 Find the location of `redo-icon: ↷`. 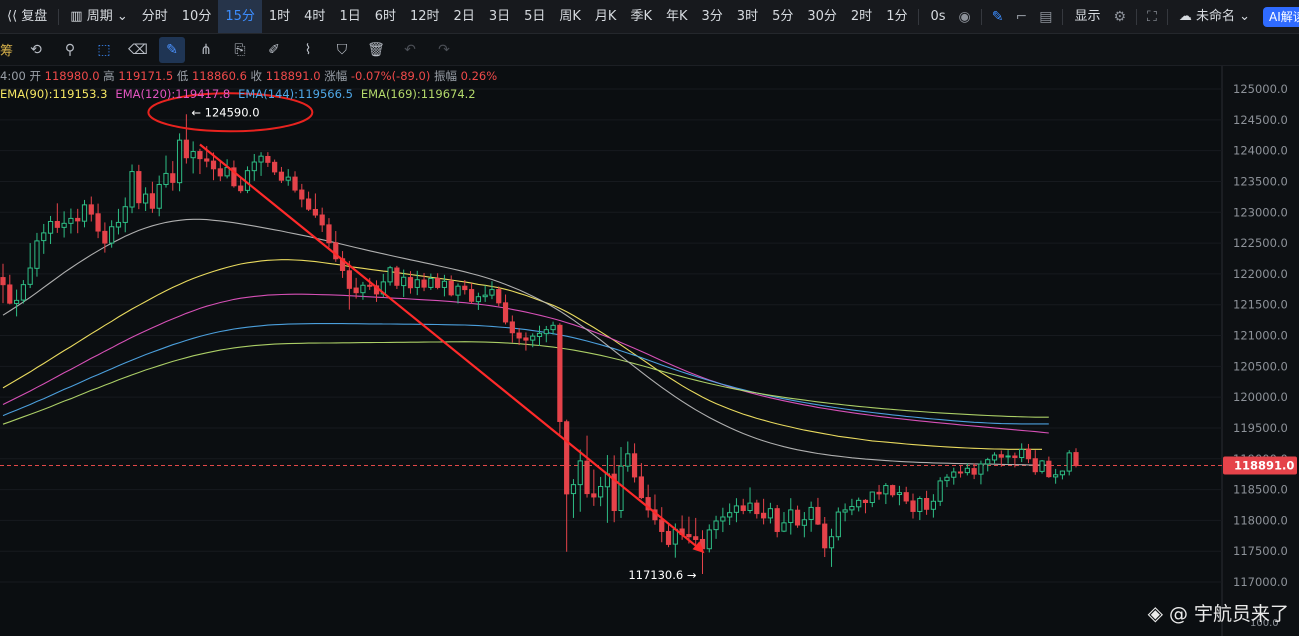

redo-icon: ↷ is located at coordinates (444, 50).